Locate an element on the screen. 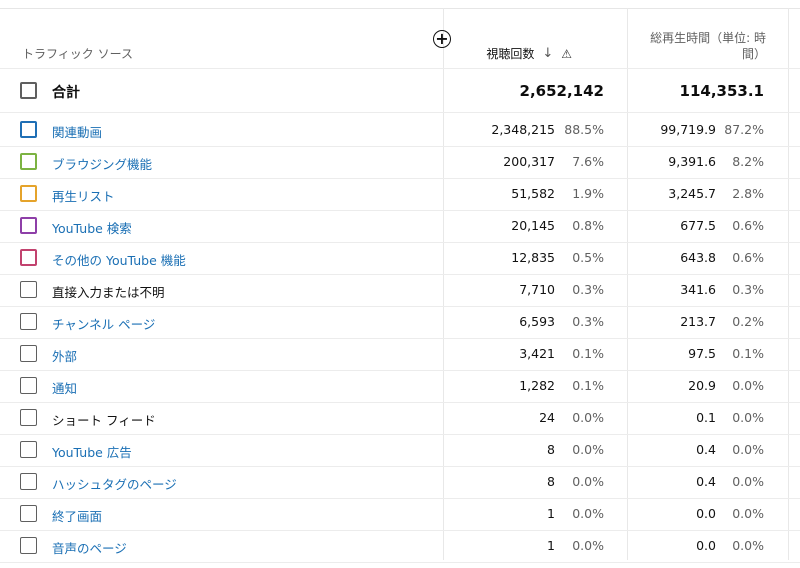 This screenshot has width=800, height=568. watch-time-percent: 0.3% is located at coordinates (748, 289).